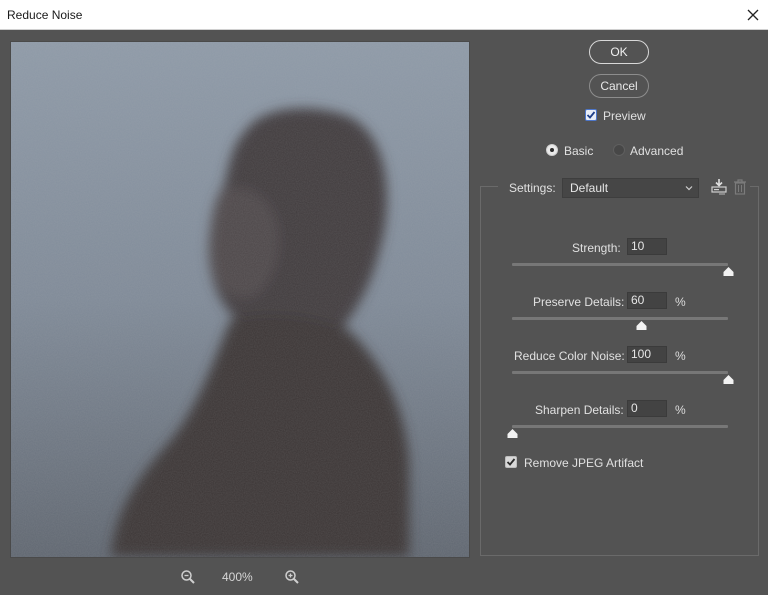 Image resolution: width=768 pixels, height=595 pixels. What do you see at coordinates (512, 433) in the screenshot?
I see `sharpen-details-slider-thumb` at bounding box center [512, 433].